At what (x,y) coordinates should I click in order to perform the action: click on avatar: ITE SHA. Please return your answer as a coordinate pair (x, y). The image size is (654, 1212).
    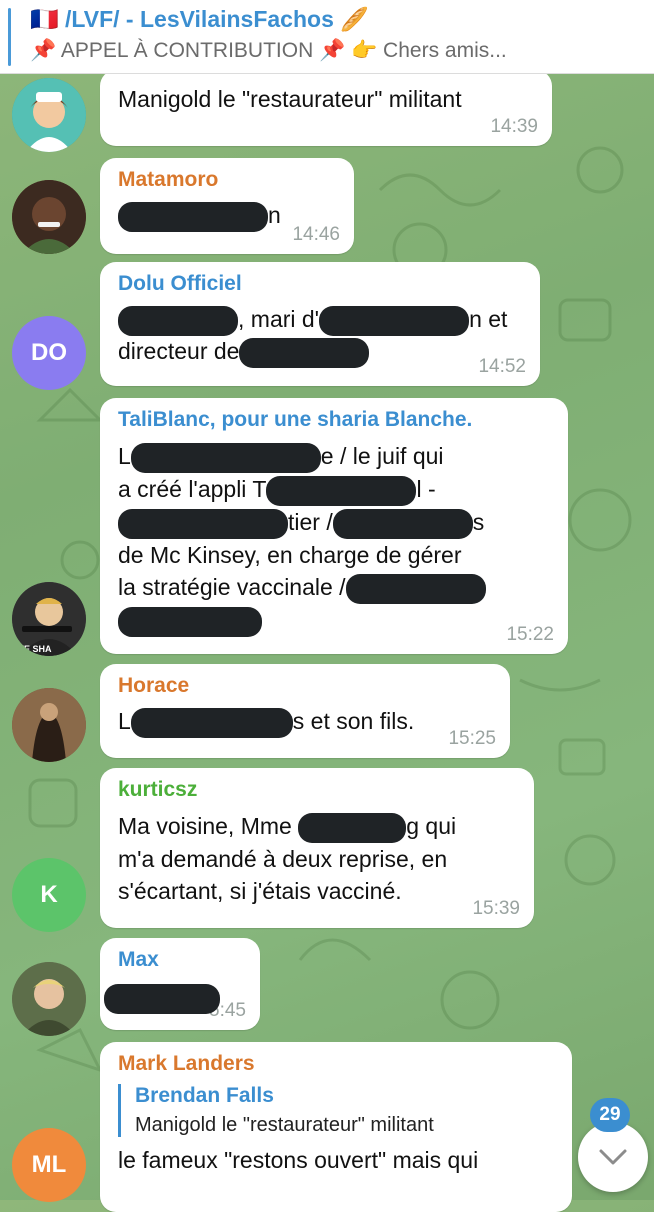
    Looking at the image, I should click on (49, 619).